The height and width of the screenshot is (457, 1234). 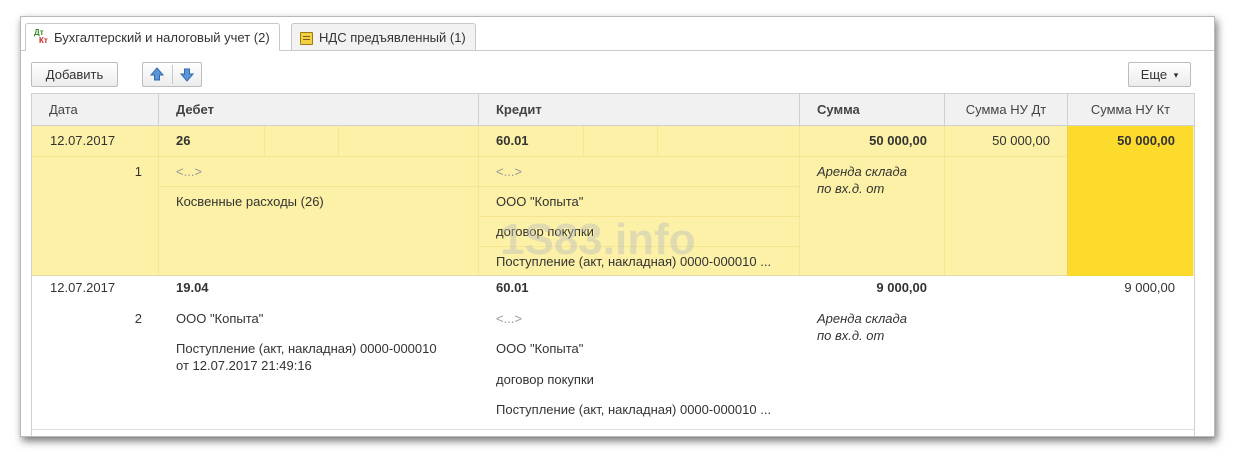 What do you see at coordinates (1121, 141) in the screenshot?
I see `entry-sum-nu-kt: 50 000,00` at bounding box center [1121, 141].